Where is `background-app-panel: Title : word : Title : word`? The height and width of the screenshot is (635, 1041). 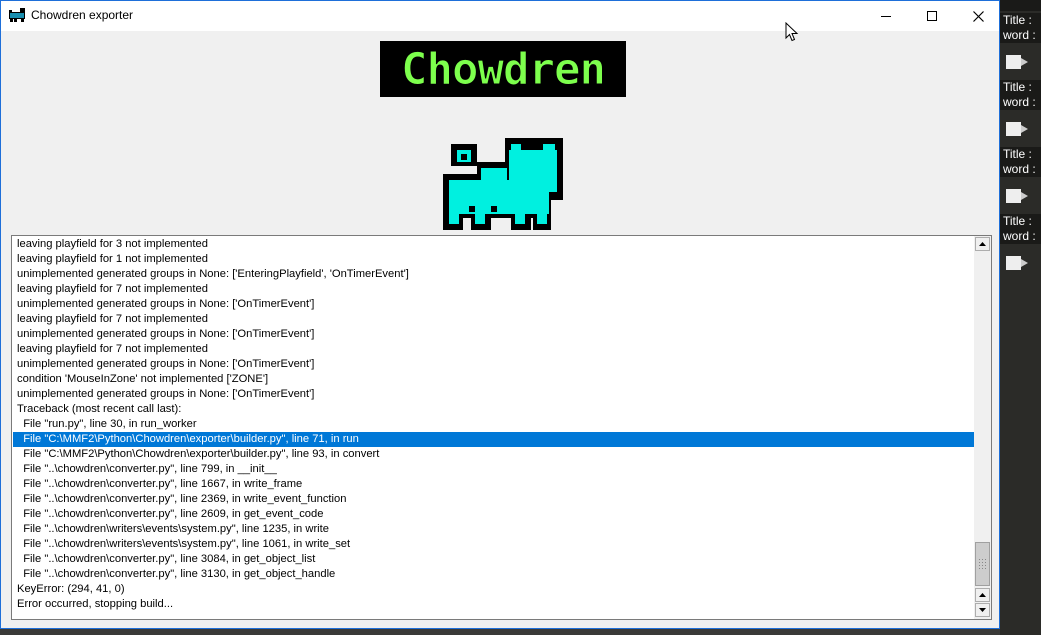
background-app-panel: Title : word : Title : word is located at coordinates (1020, 317).